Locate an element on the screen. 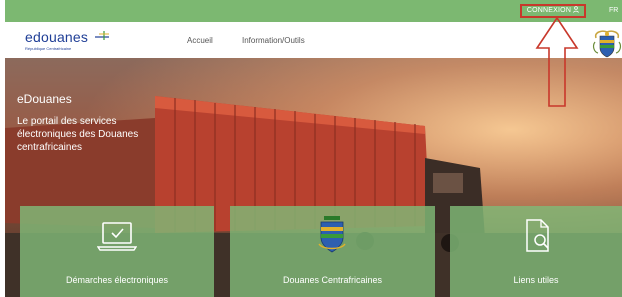  customs-emblem-icon is located at coordinates (332, 234).